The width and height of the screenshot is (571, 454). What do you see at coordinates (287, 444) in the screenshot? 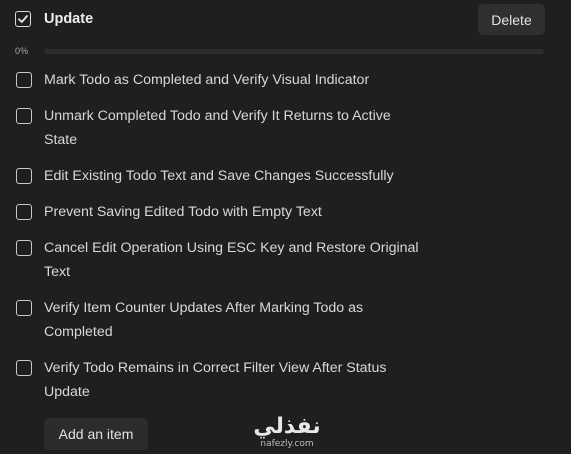
I see `watermark-url: nafezly.com` at bounding box center [287, 444].